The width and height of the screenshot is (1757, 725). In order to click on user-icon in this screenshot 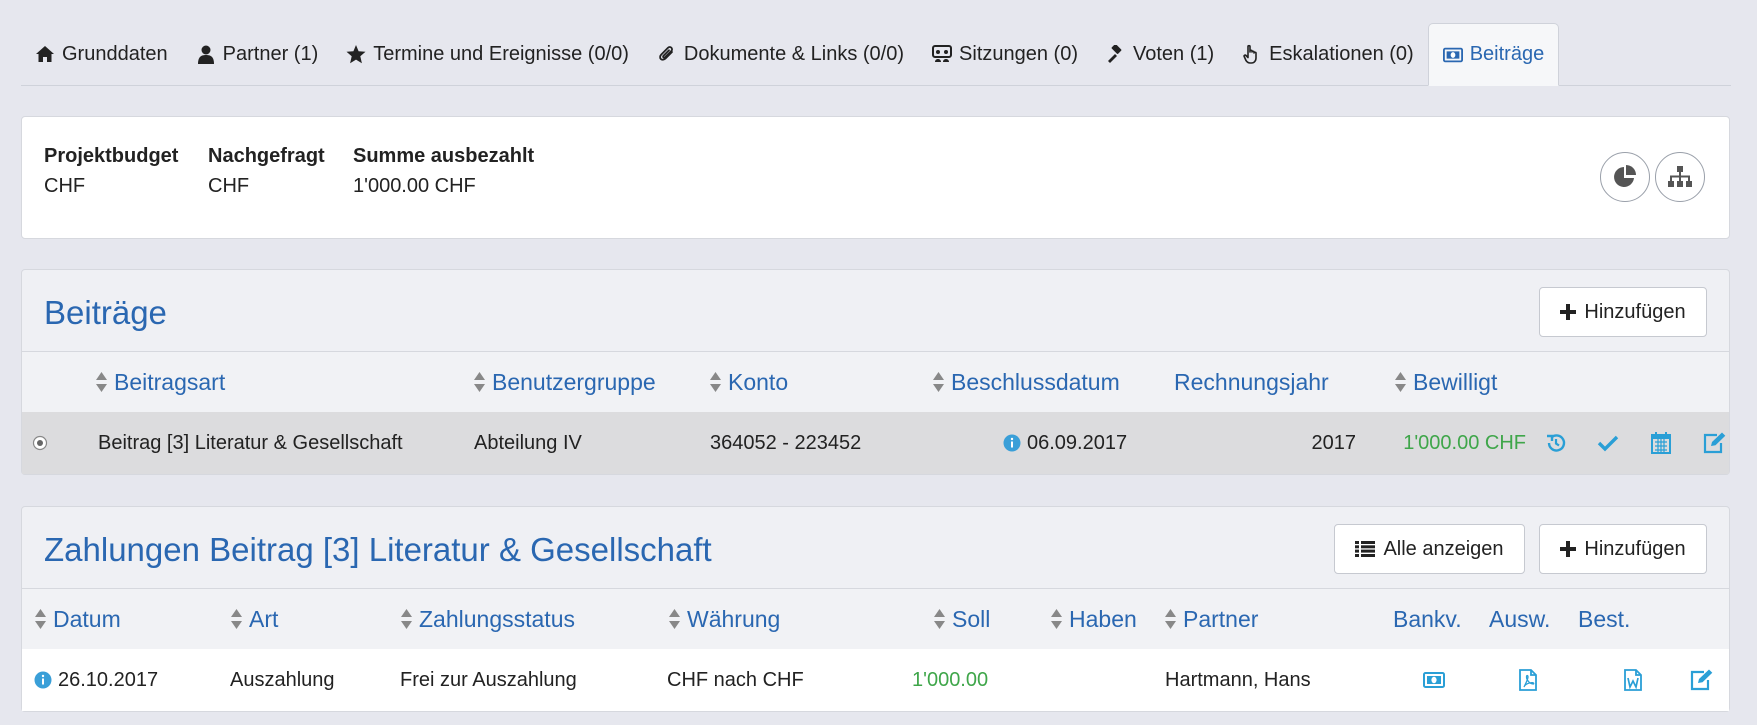, I will do `click(206, 54)`.